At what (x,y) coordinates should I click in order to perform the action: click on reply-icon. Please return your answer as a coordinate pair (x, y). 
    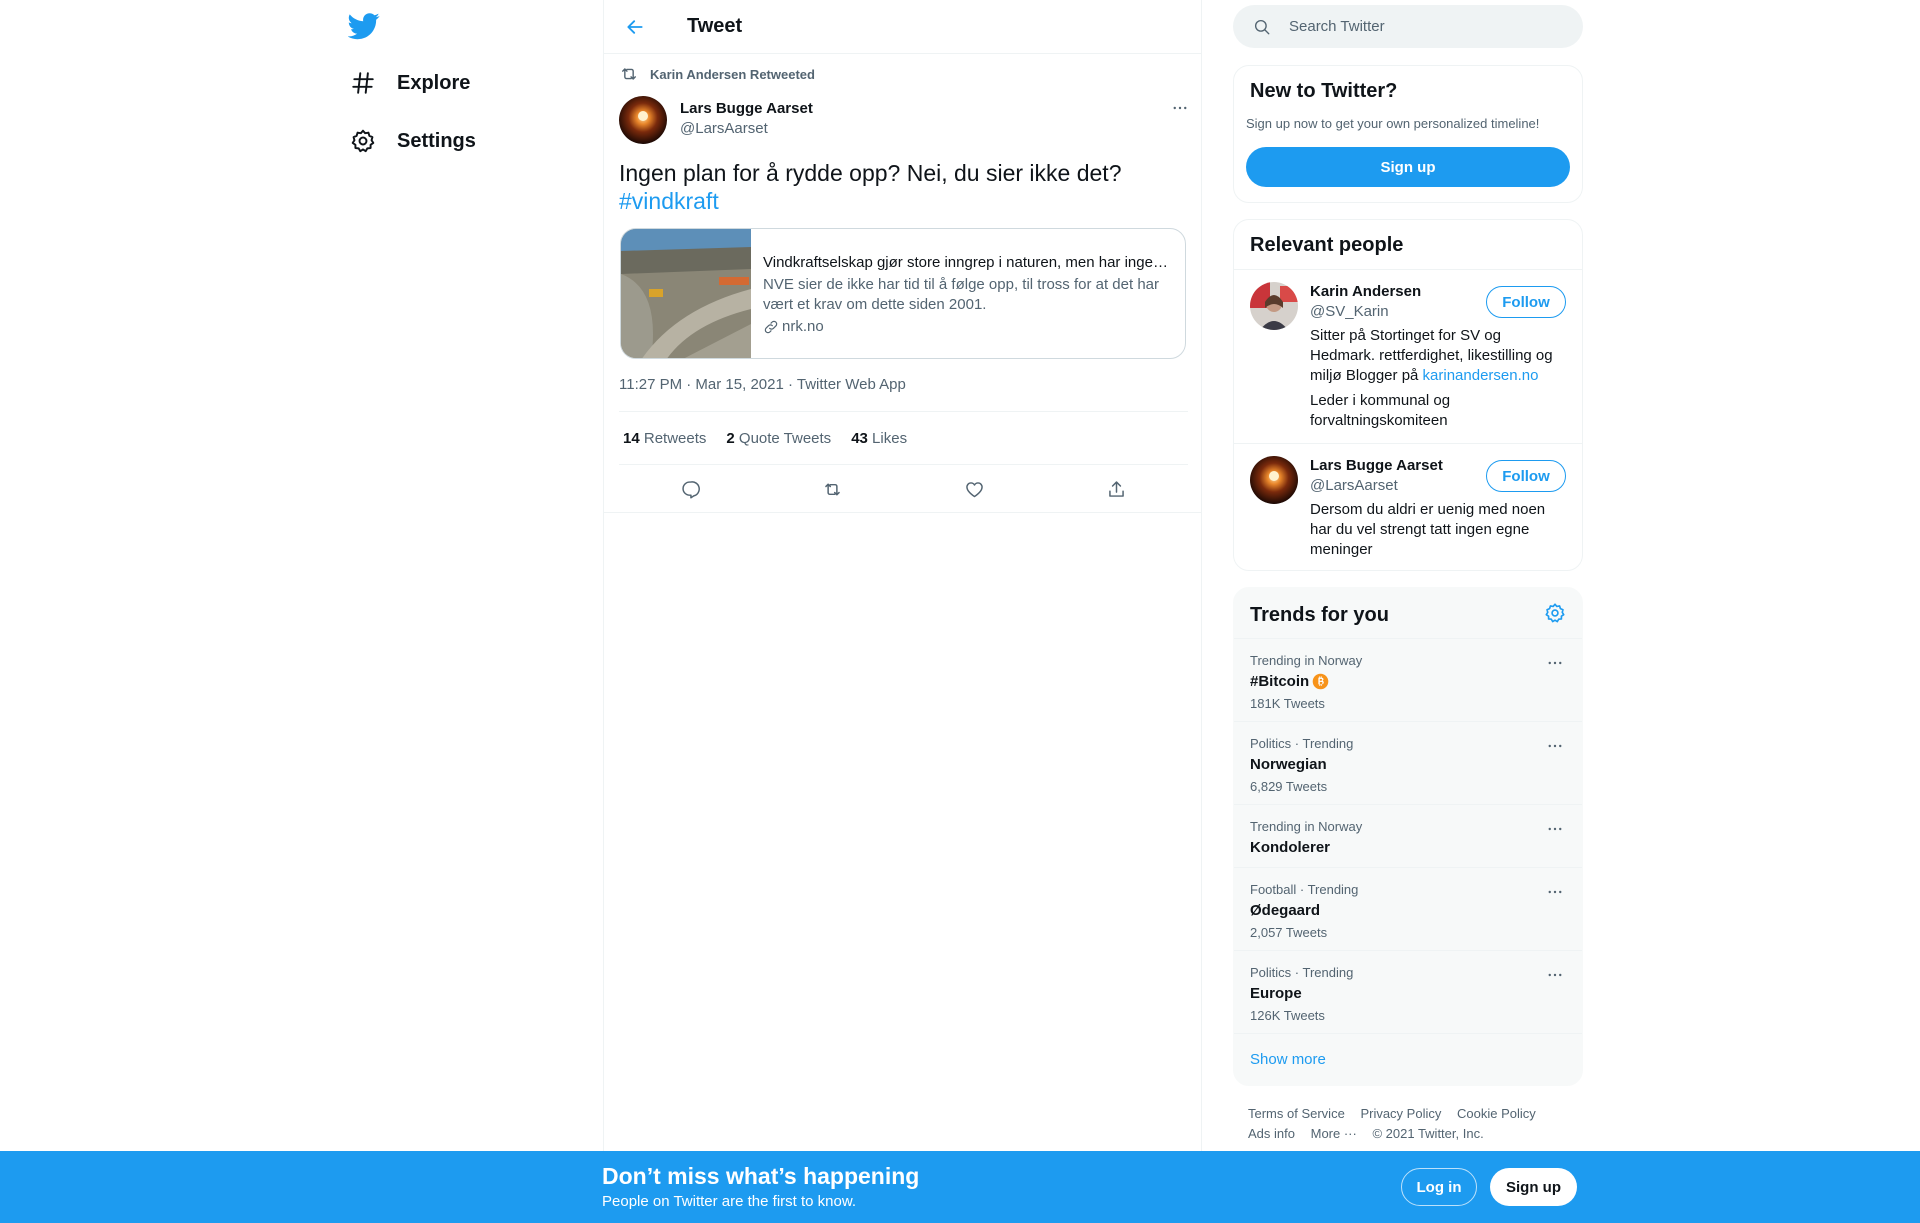
    Looking at the image, I should click on (690, 489).